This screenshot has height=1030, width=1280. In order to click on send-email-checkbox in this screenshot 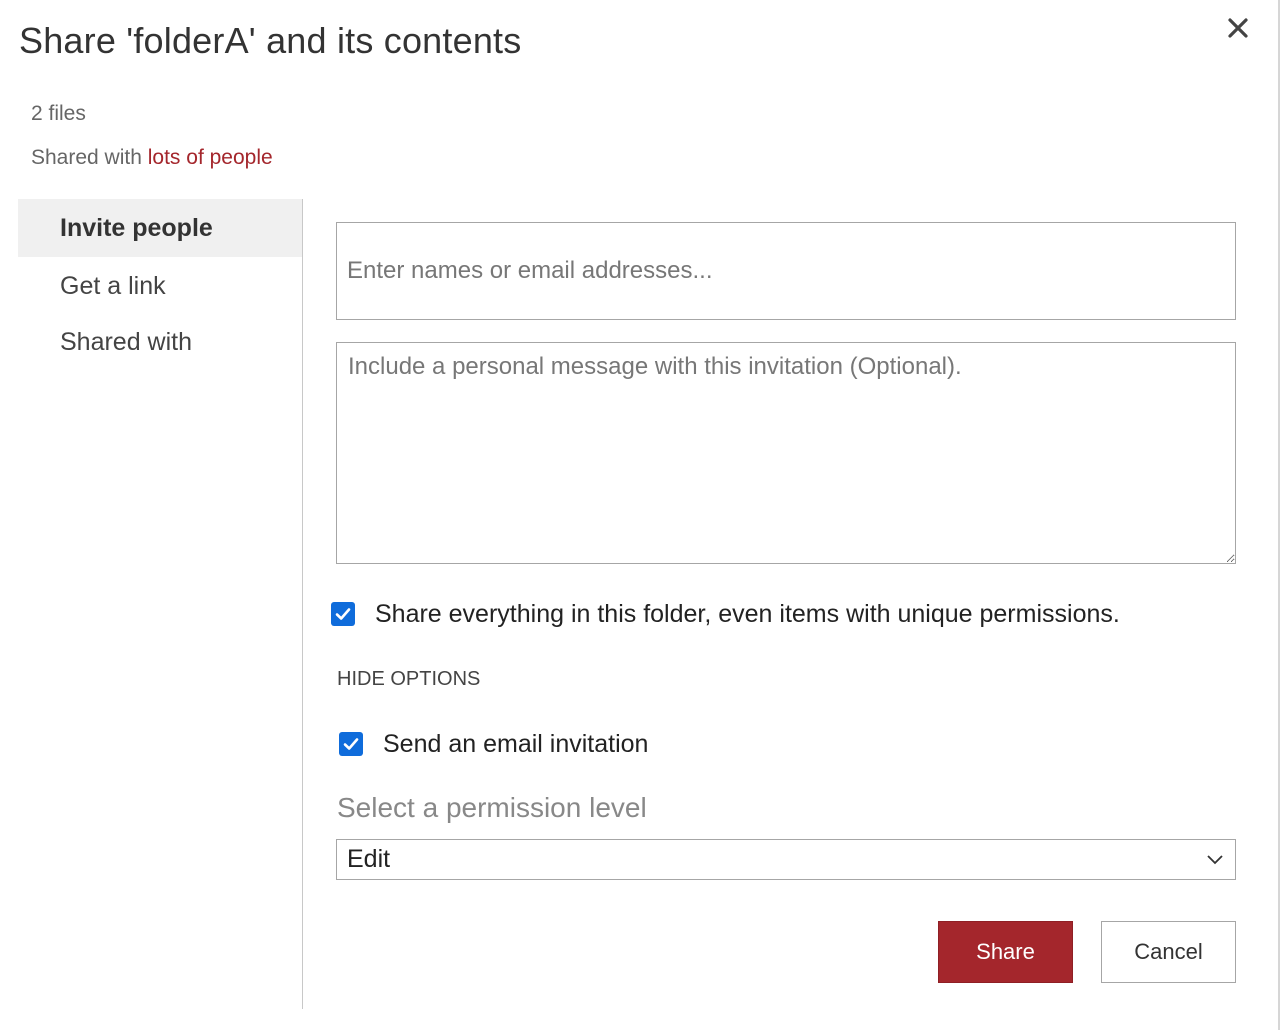, I will do `click(351, 744)`.